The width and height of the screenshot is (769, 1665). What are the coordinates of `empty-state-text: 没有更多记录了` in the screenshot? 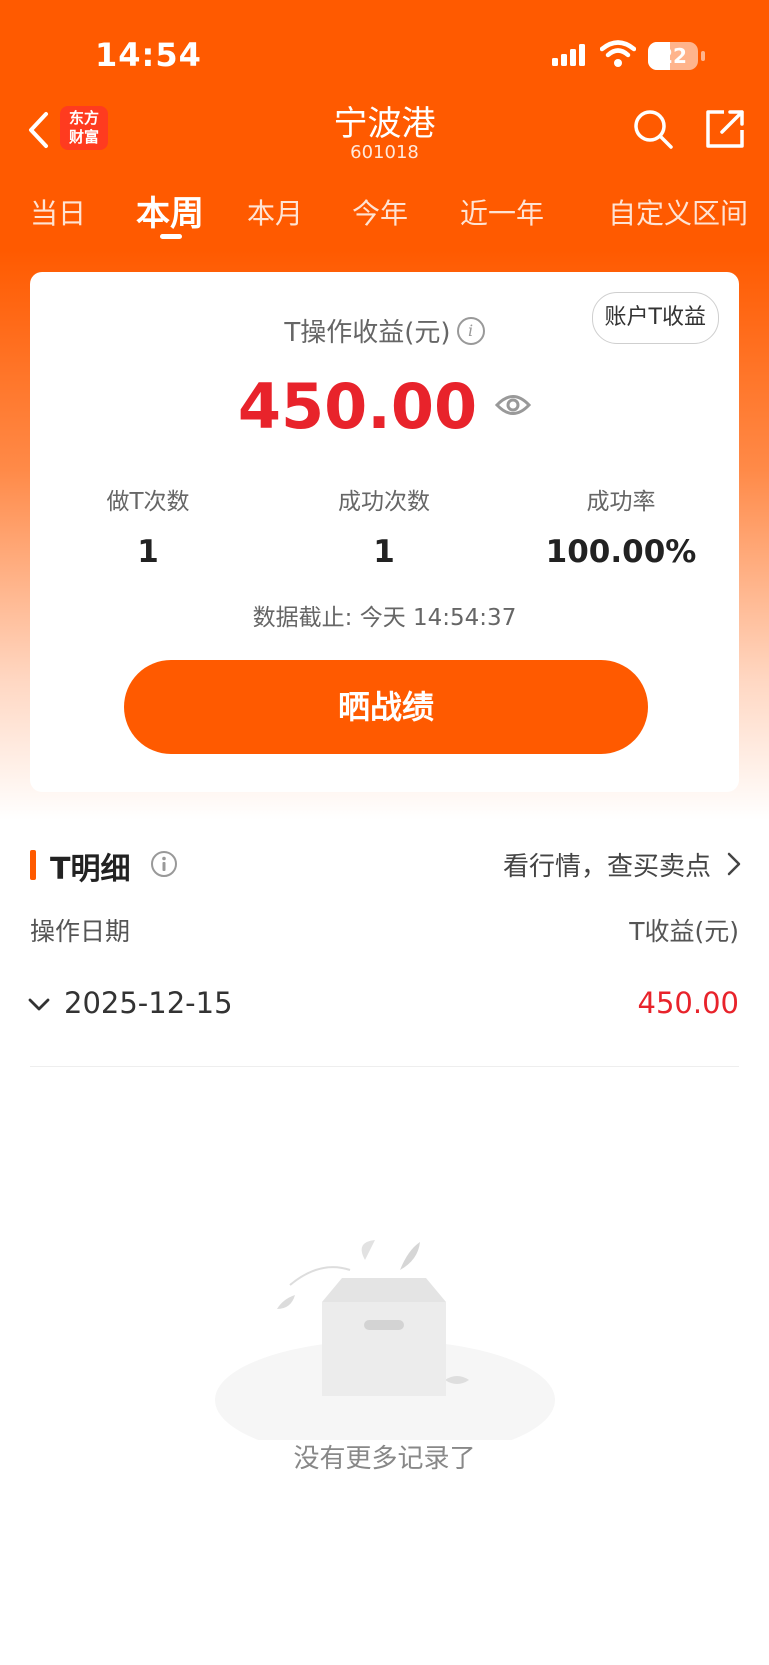 It's located at (384, 1459).